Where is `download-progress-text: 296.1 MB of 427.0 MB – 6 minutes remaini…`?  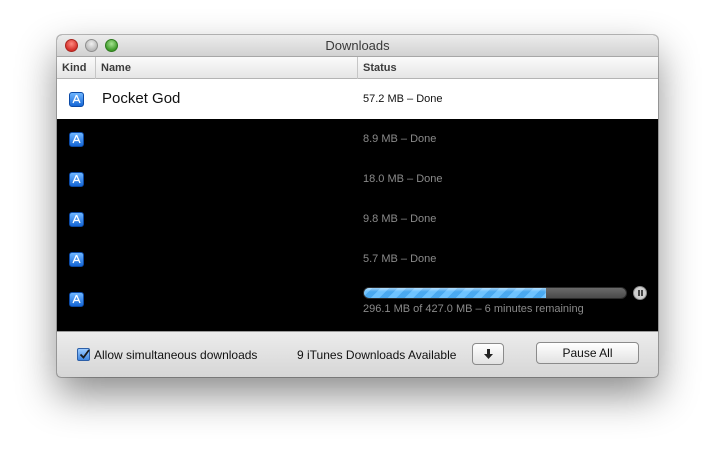 download-progress-text: 296.1 MB of 427.0 MB – 6 minutes remaini… is located at coordinates (473, 309).